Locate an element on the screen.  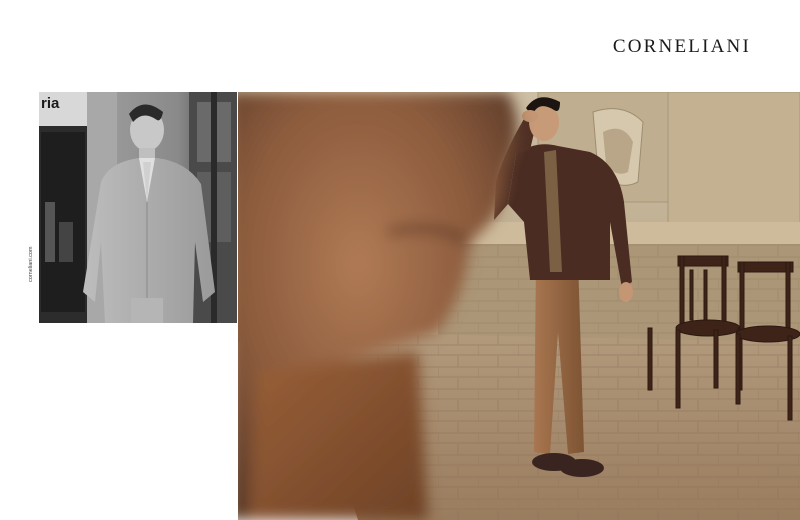
bw-portrait-photo: ria is located at coordinates (138, 207).